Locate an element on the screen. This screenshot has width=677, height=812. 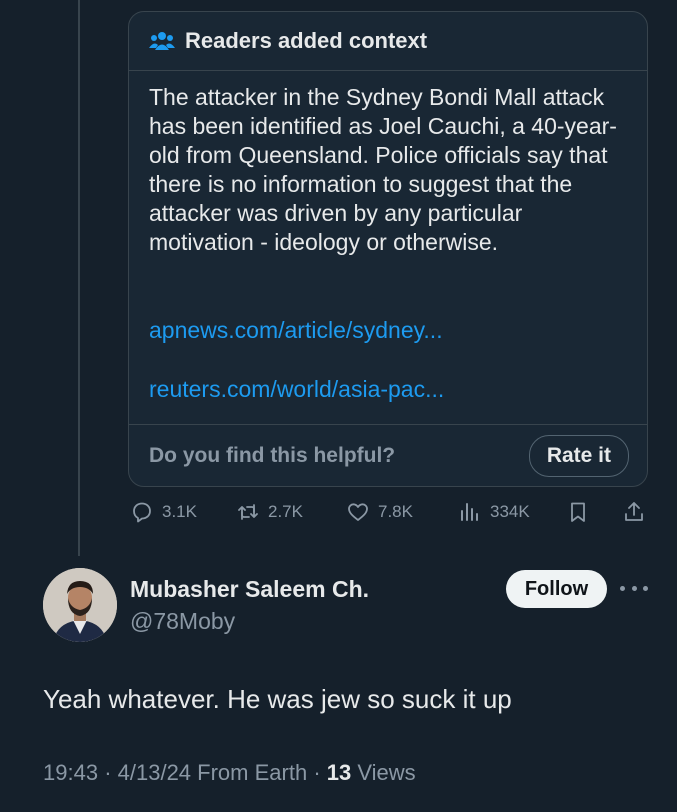
note-header: Readers added context is located at coordinates (388, 41).